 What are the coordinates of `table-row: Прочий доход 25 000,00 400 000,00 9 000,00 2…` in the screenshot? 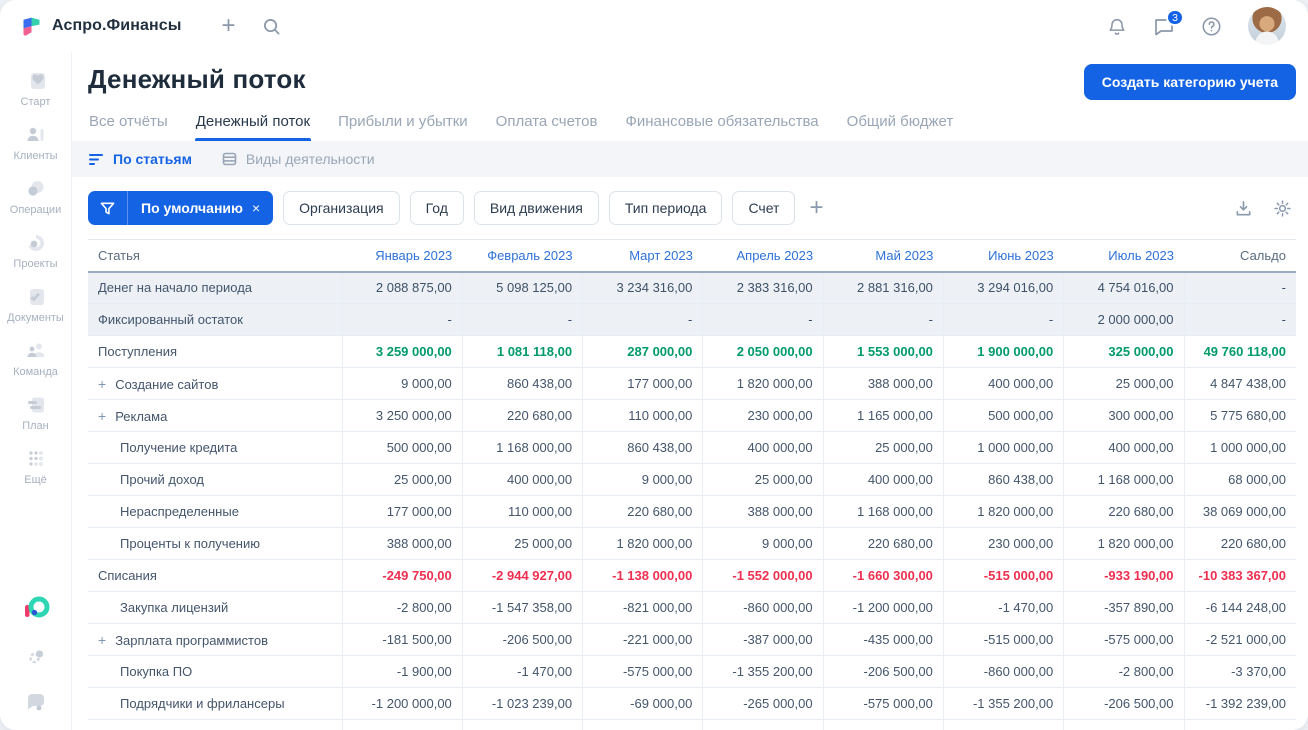 It's located at (692, 479).